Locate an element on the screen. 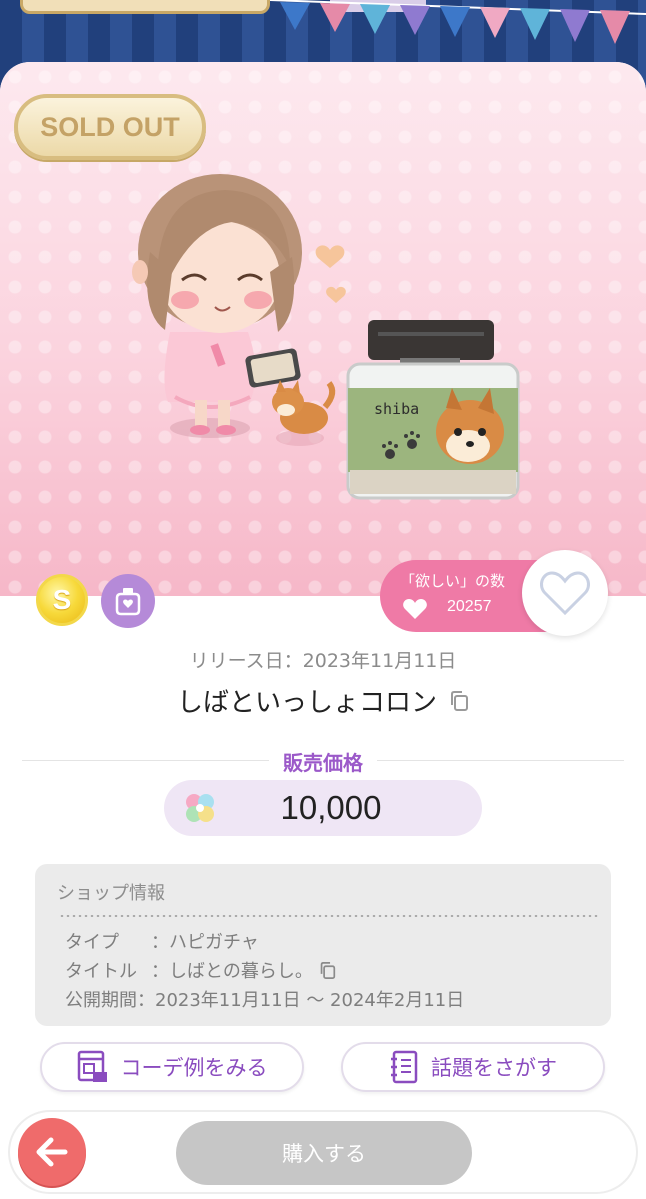 This screenshot has height=1199, width=646. coin-letter: S is located at coordinates (62, 599).